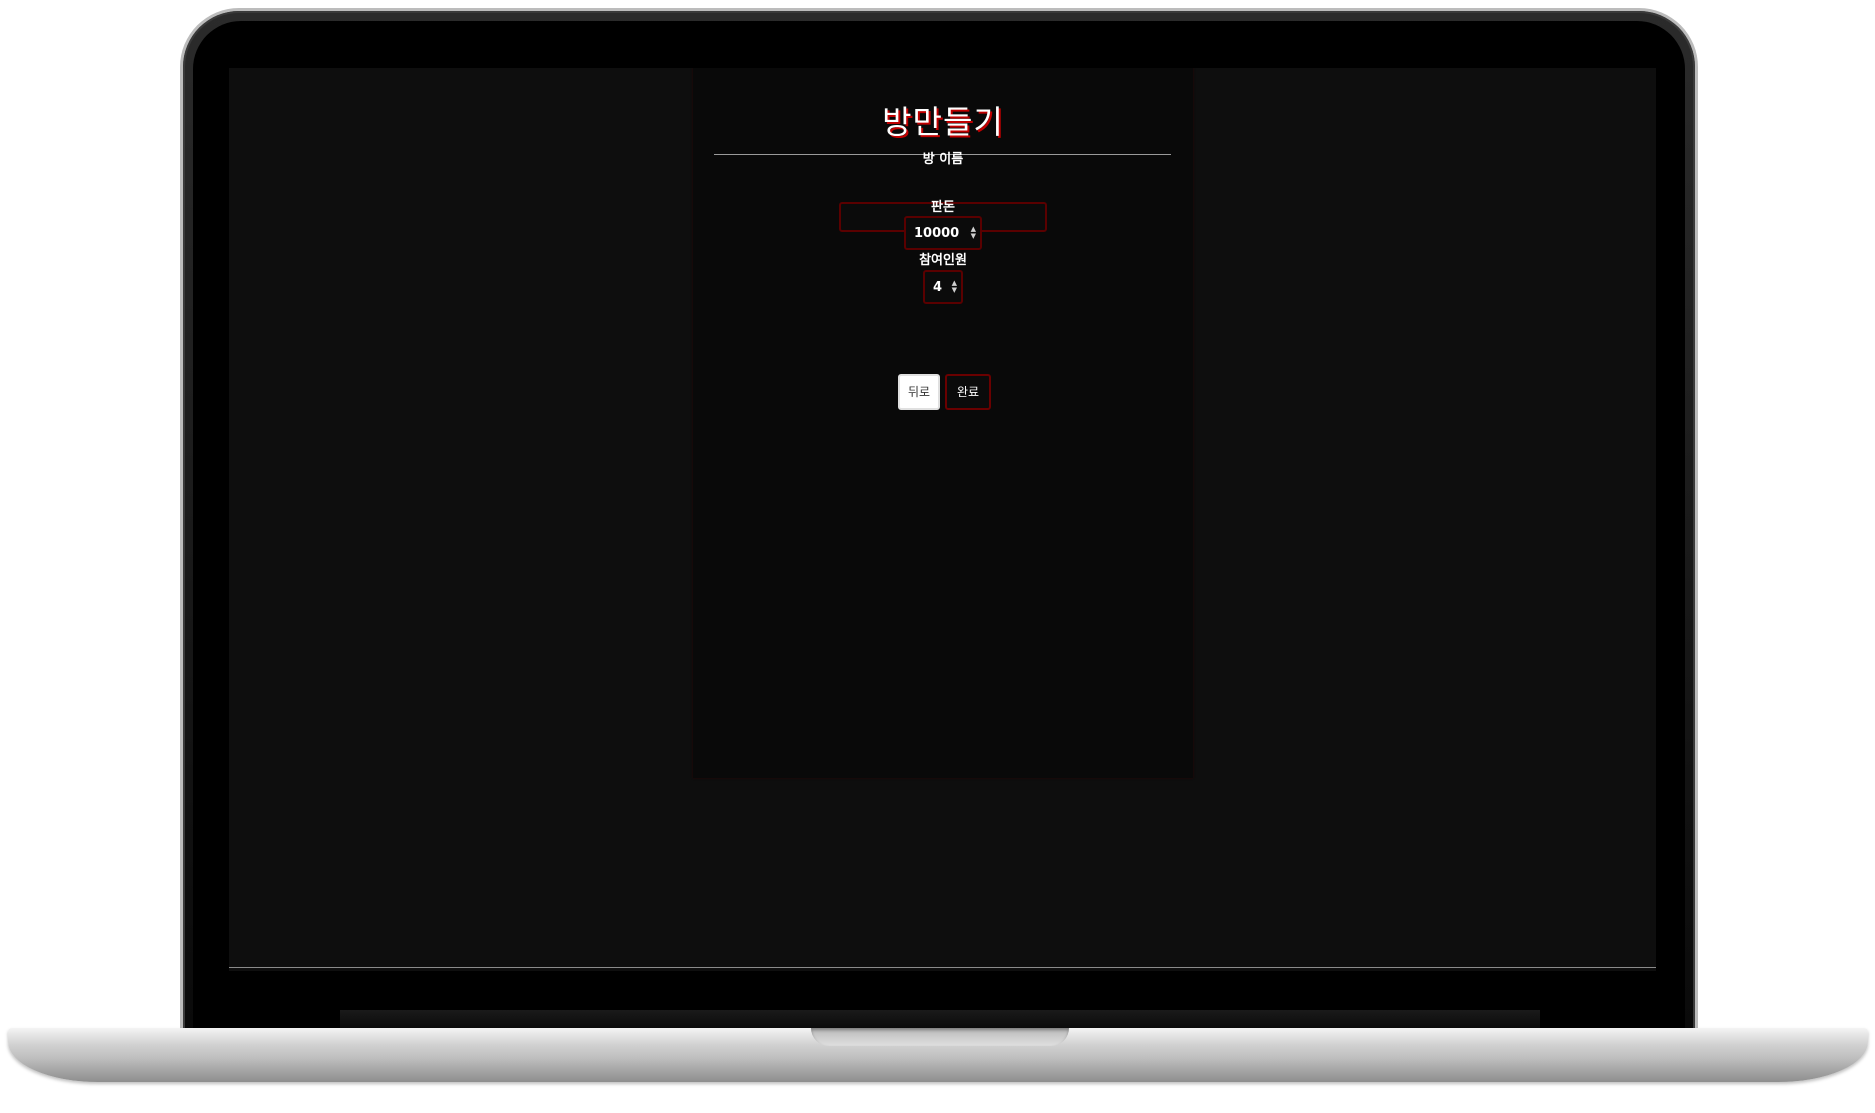  I want to click on players-stepper: 4 ▲ ▼, so click(943, 287).